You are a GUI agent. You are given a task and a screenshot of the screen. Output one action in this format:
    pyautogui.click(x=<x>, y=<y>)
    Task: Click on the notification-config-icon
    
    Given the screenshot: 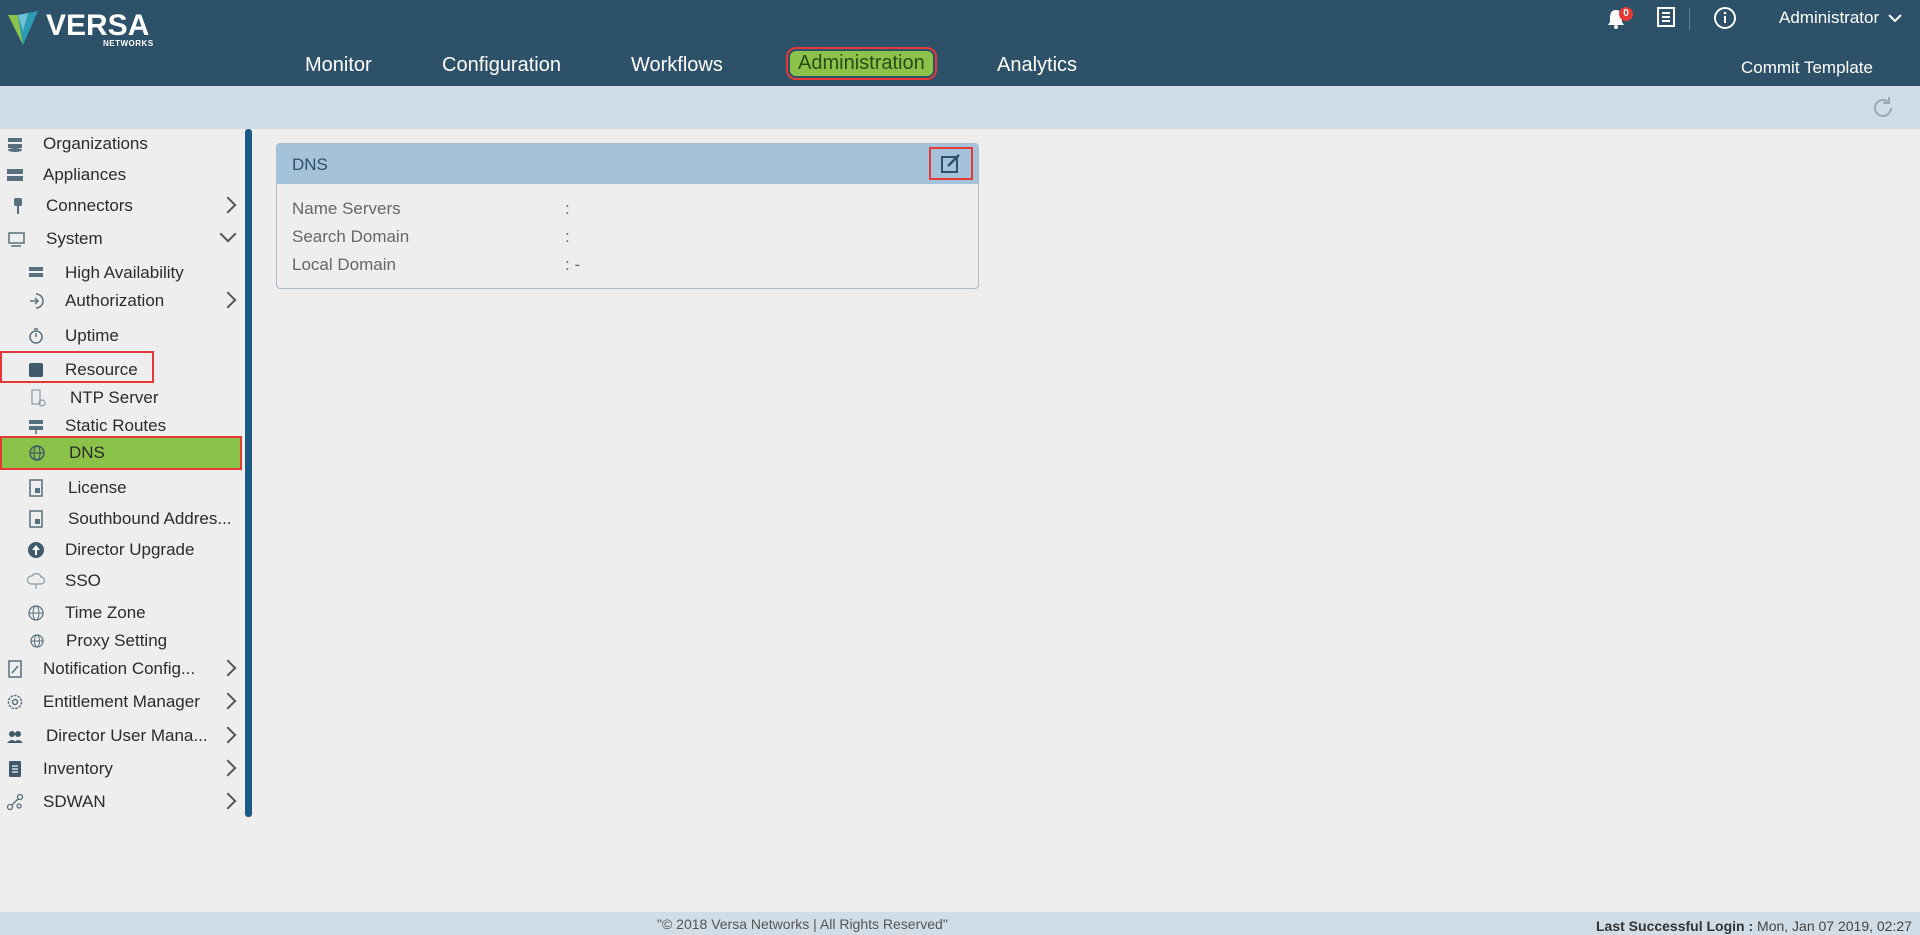 What is the action you would take?
    pyautogui.click(x=15, y=669)
    